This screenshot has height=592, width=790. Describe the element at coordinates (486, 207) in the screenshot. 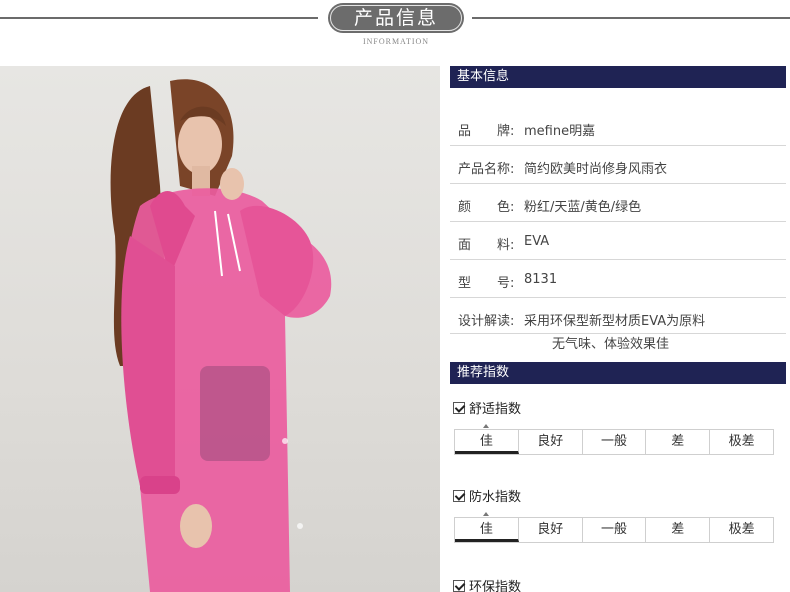

I see `info-label: 颜 色:` at that location.